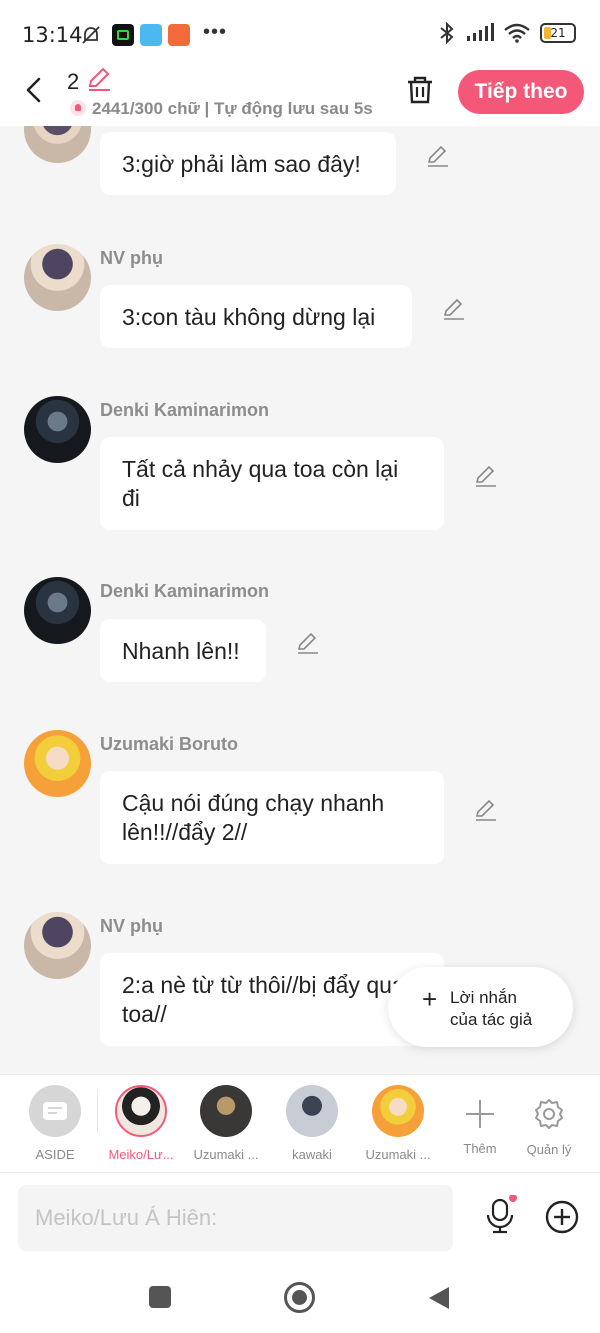 This screenshot has width=600, height=1333. I want to click on wifi-icon, so click(517, 33).